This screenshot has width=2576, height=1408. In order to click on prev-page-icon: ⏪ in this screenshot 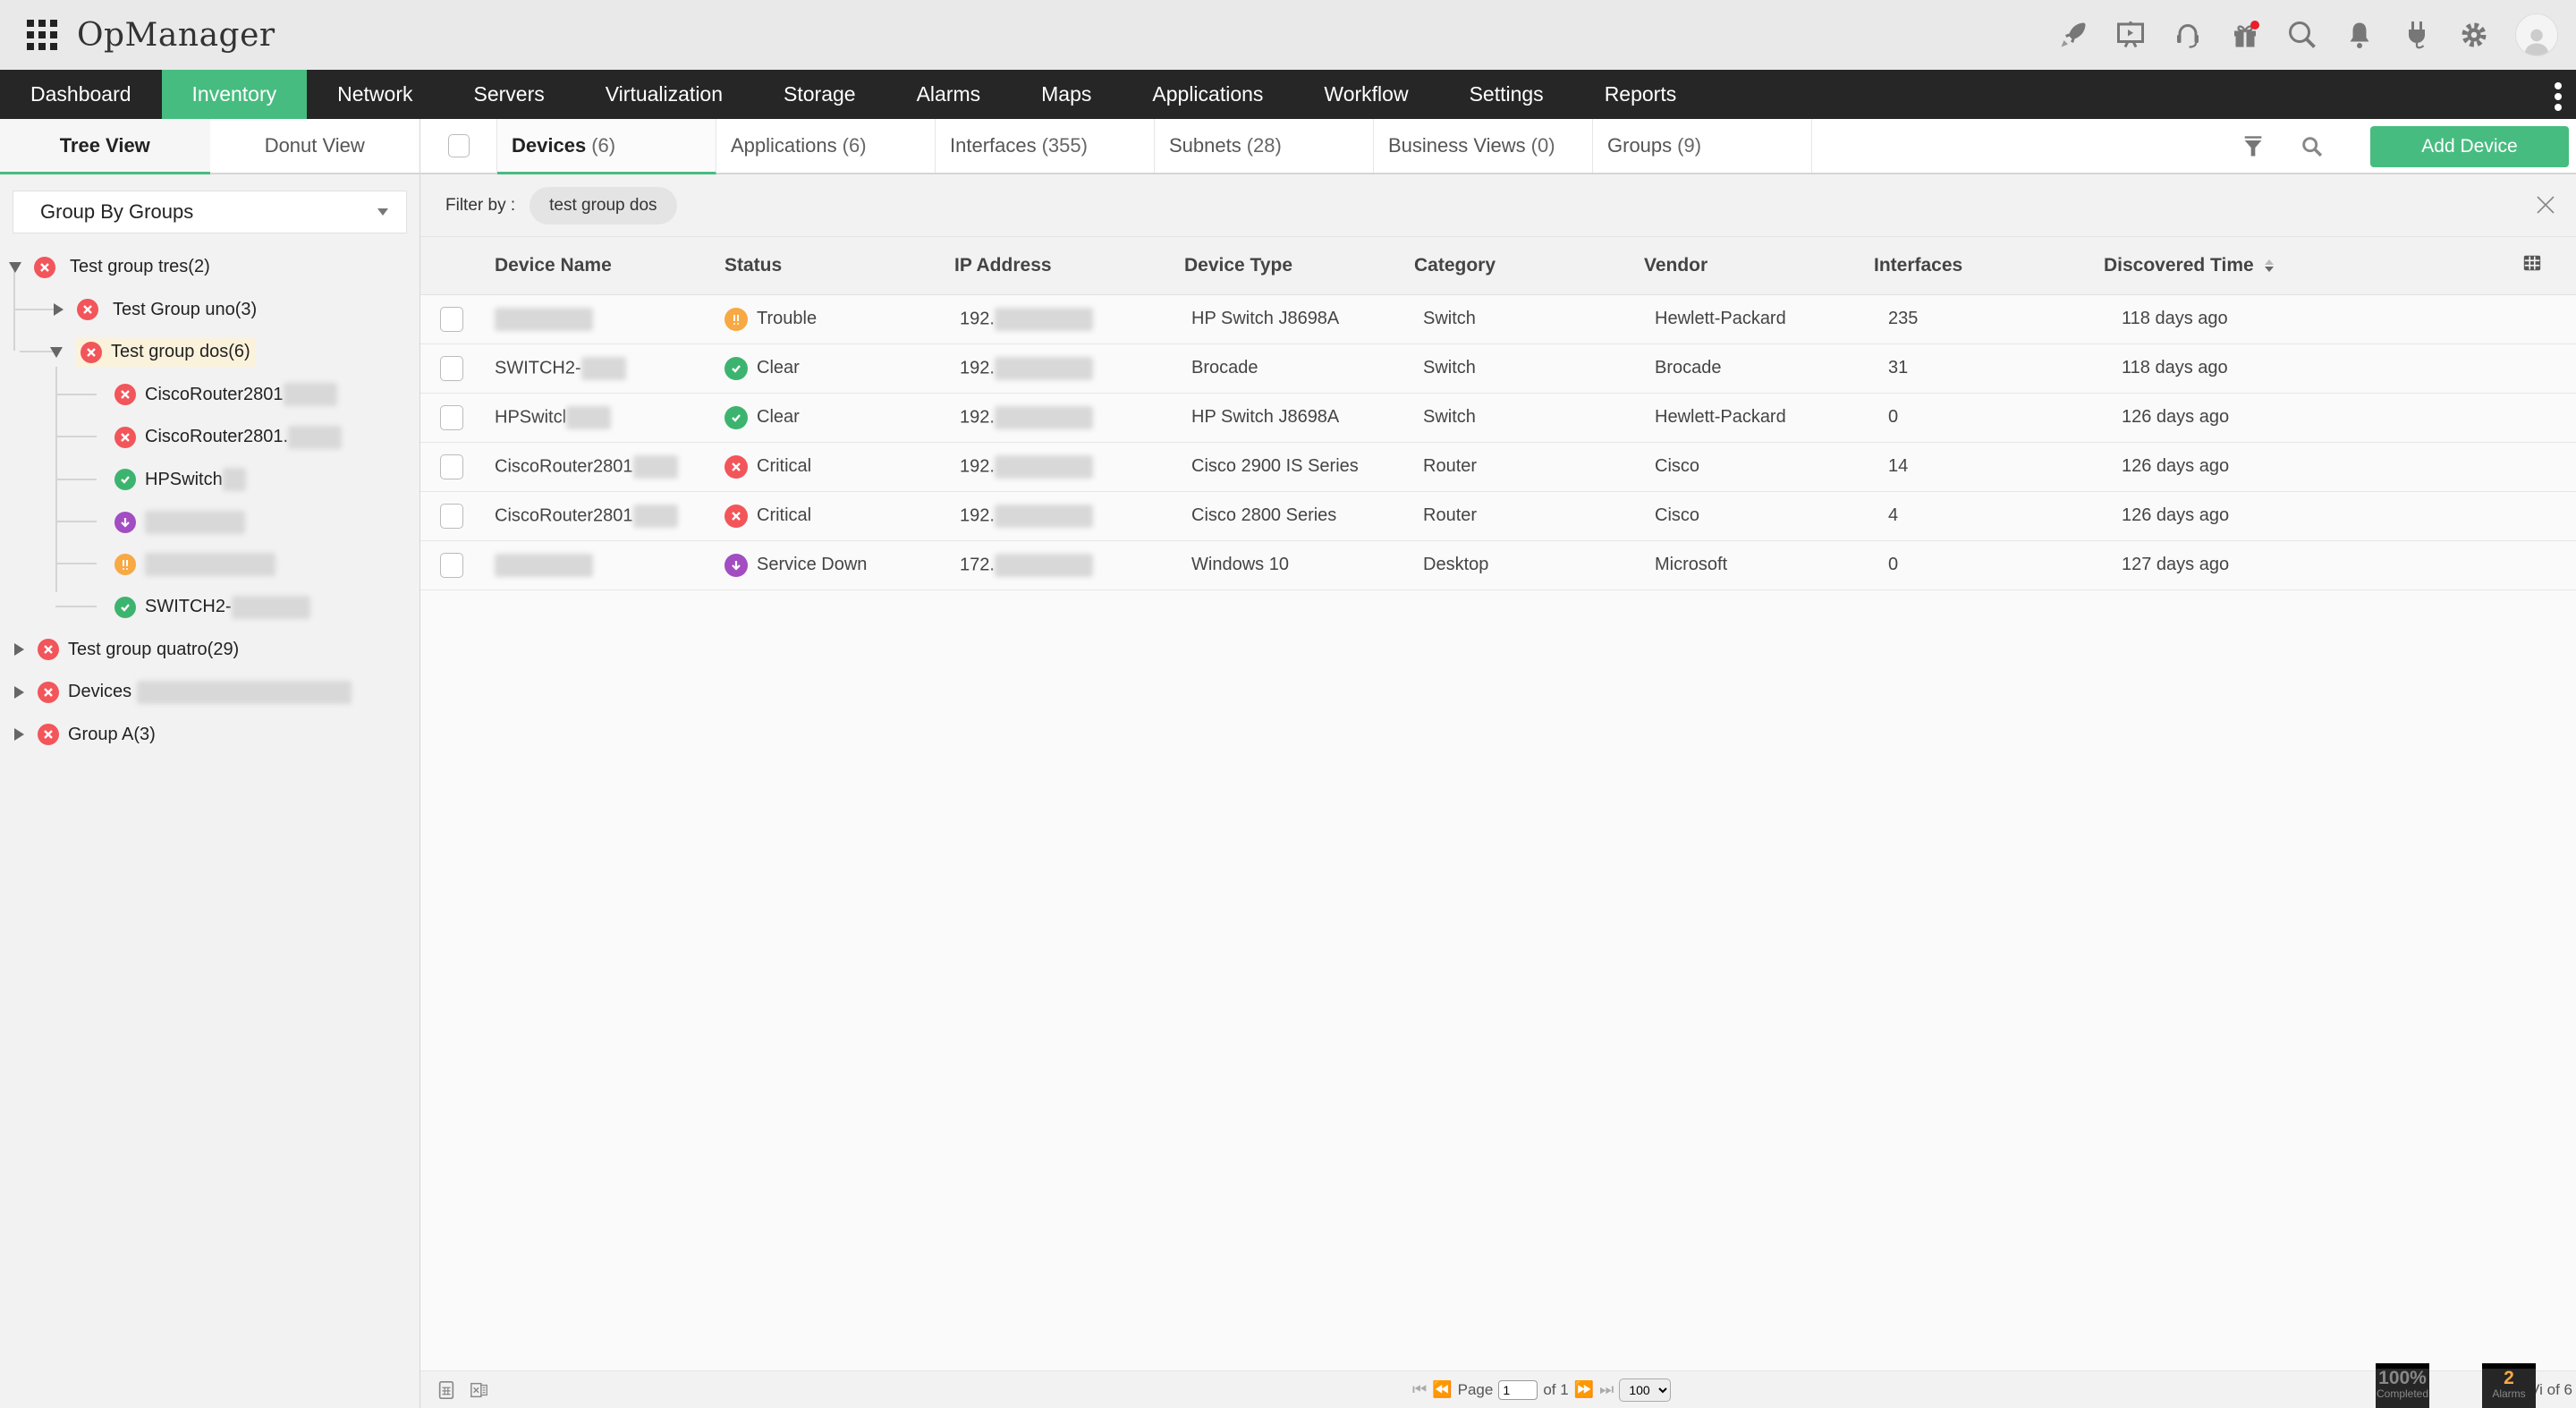, I will do `click(1442, 1389)`.